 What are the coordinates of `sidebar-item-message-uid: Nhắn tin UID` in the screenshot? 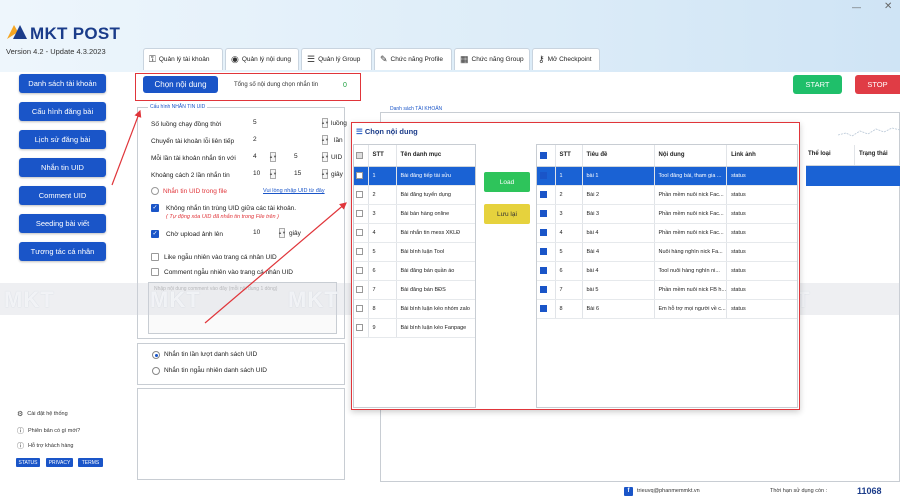 It's located at (62, 167).